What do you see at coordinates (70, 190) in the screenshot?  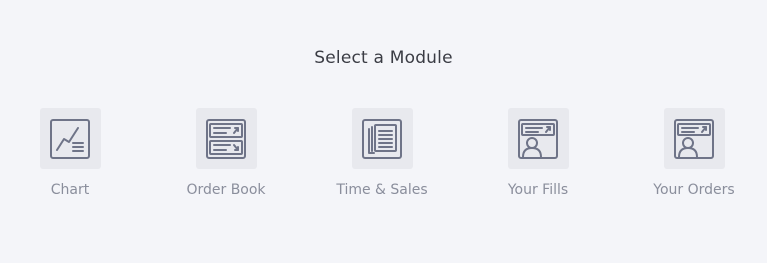 I see `module-label: Chart` at bounding box center [70, 190].